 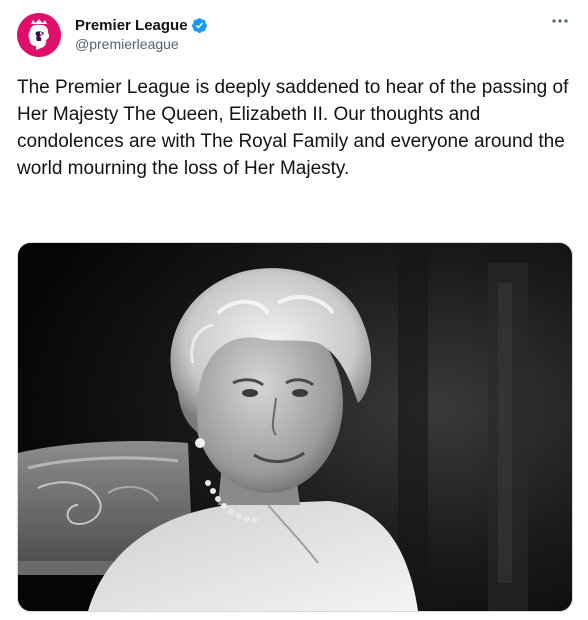 I want to click on premier-league-lion-icon, so click(x=39, y=35).